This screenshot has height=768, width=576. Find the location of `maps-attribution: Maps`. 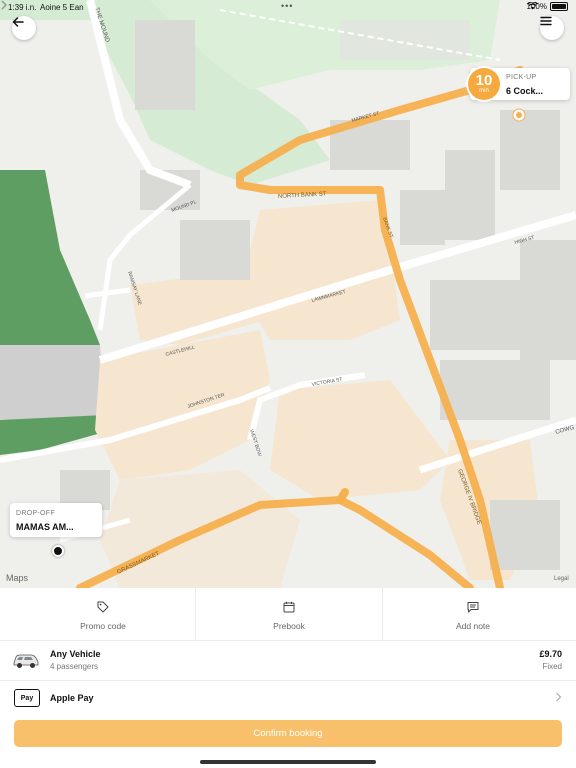

maps-attribution: Maps is located at coordinates (17, 578).